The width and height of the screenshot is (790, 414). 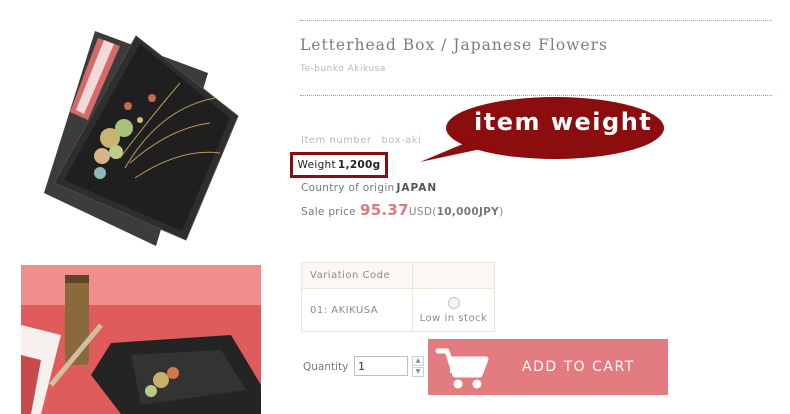 What do you see at coordinates (462, 368) in the screenshot?
I see `cart-icon` at bounding box center [462, 368].